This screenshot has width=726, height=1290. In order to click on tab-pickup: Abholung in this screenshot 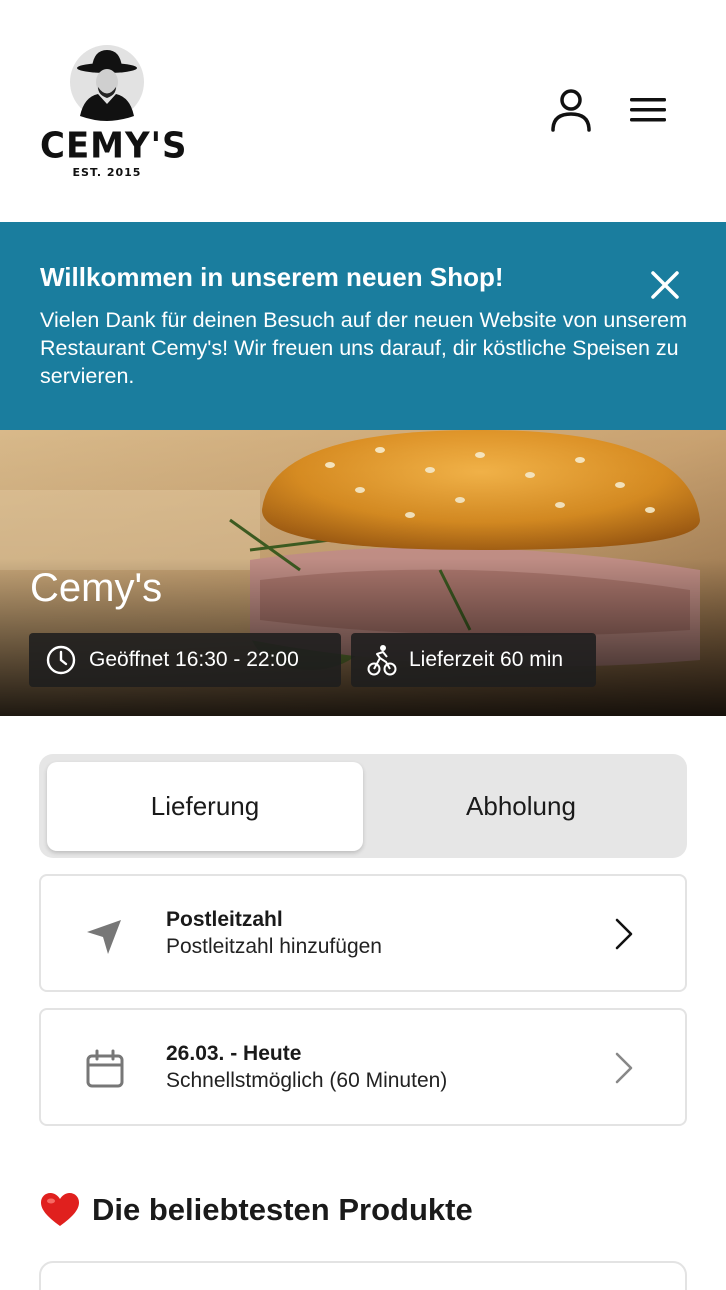, I will do `click(521, 806)`.